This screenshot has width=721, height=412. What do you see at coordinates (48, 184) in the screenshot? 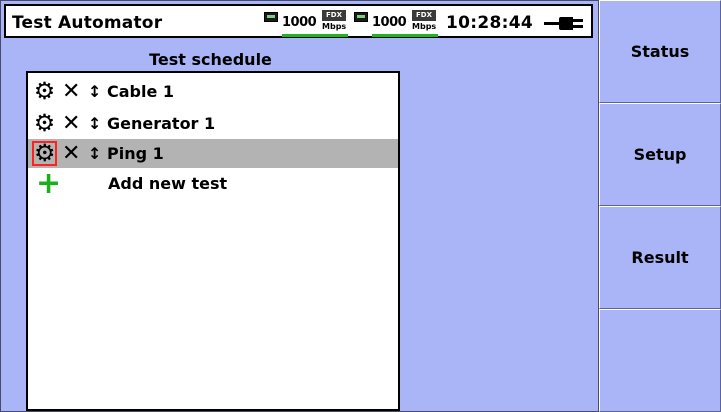
I see `plus-icon: +` at bounding box center [48, 184].